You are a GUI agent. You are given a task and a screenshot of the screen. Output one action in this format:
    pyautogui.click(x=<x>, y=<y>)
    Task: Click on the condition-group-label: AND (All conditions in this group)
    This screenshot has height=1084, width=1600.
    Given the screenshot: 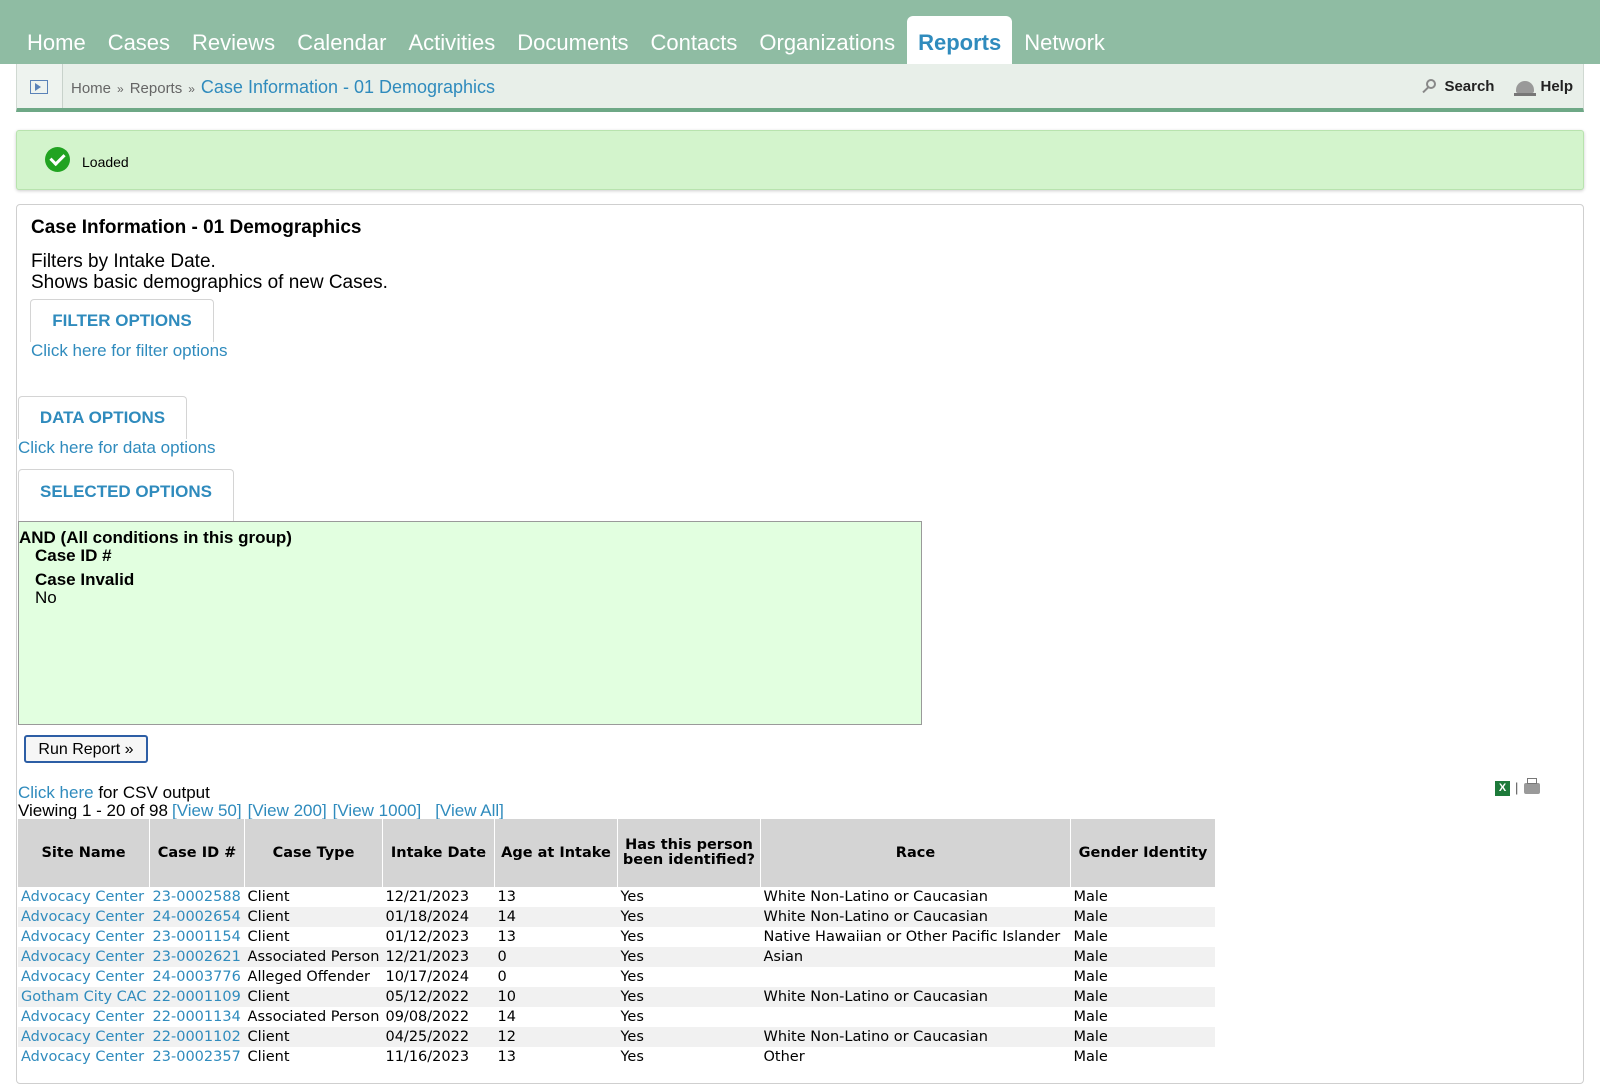 What is the action you would take?
    pyautogui.click(x=155, y=537)
    